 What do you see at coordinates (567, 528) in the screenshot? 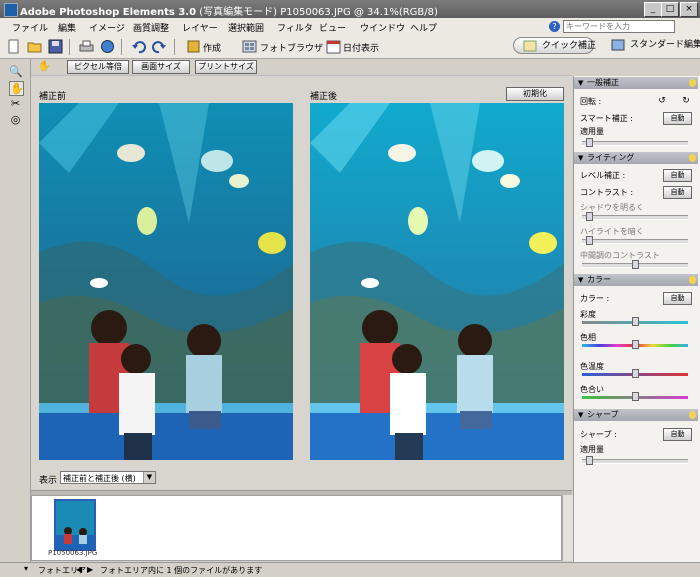
I see `bin-scrollbar` at bounding box center [567, 528].